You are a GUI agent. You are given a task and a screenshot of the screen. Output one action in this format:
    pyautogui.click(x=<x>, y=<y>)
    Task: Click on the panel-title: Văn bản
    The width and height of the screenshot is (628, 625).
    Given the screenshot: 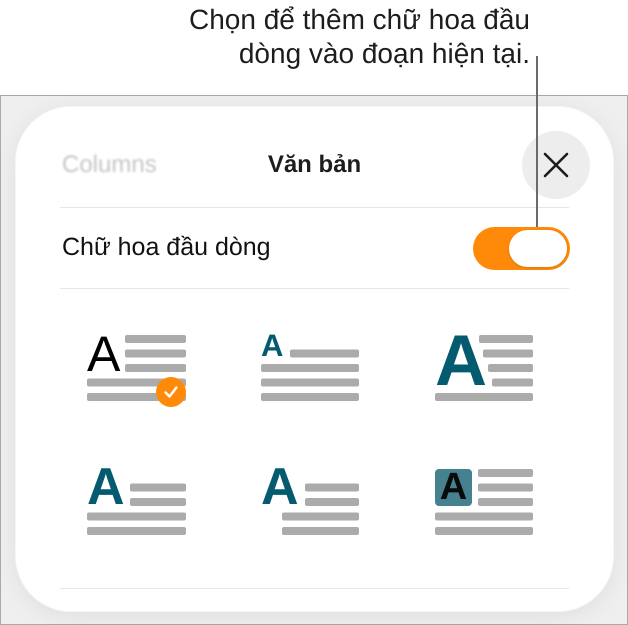 What is the action you would take?
    pyautogui.click(x=315, y=165)
    